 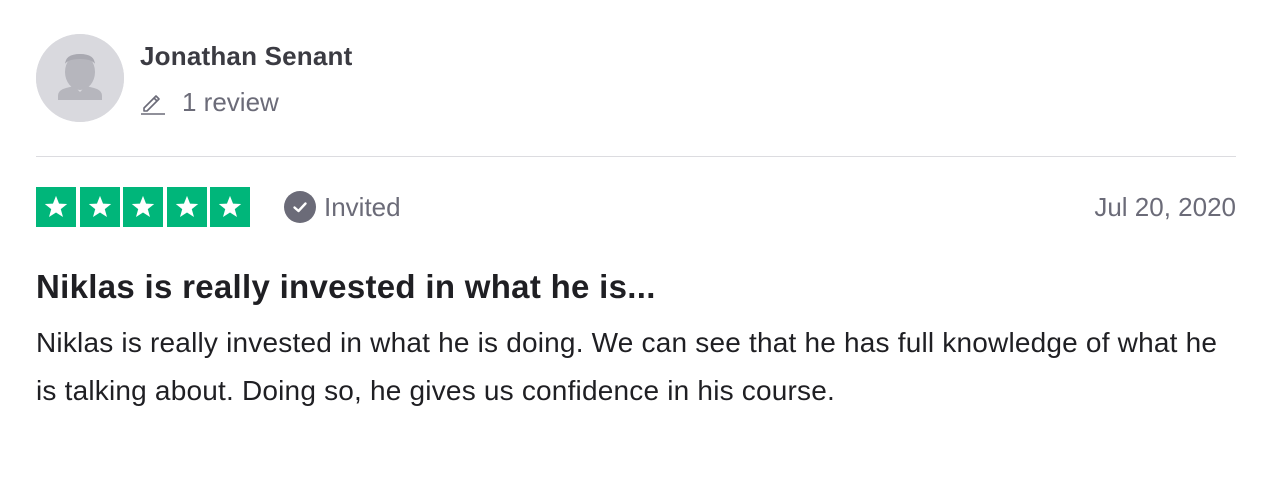 I want to click on divider, so click(x=636, y=156).